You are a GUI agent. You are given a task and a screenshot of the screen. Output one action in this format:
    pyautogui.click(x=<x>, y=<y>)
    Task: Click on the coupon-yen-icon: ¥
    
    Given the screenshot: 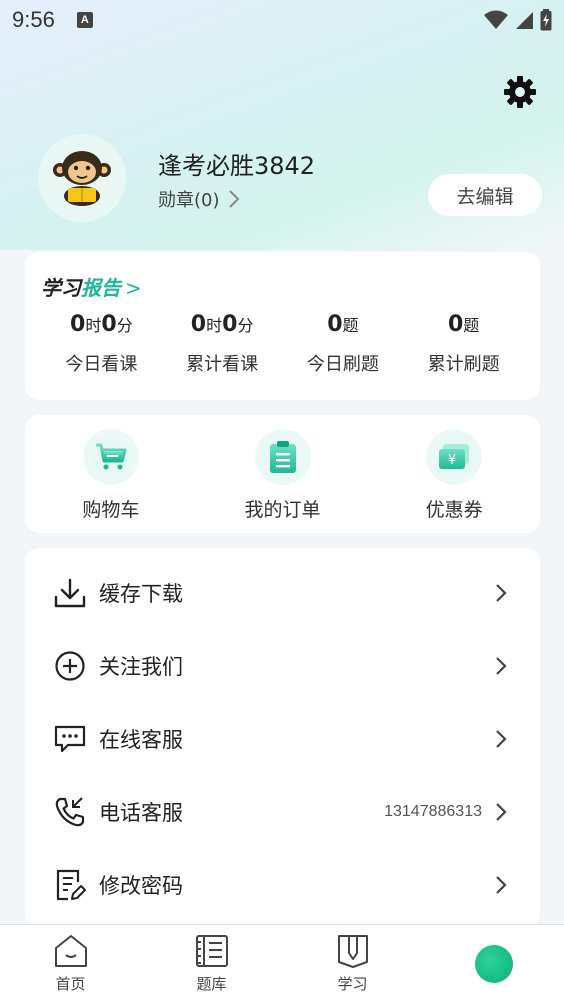 What is the action you would take?
    pyautogui.click(x=454, y=457)
    